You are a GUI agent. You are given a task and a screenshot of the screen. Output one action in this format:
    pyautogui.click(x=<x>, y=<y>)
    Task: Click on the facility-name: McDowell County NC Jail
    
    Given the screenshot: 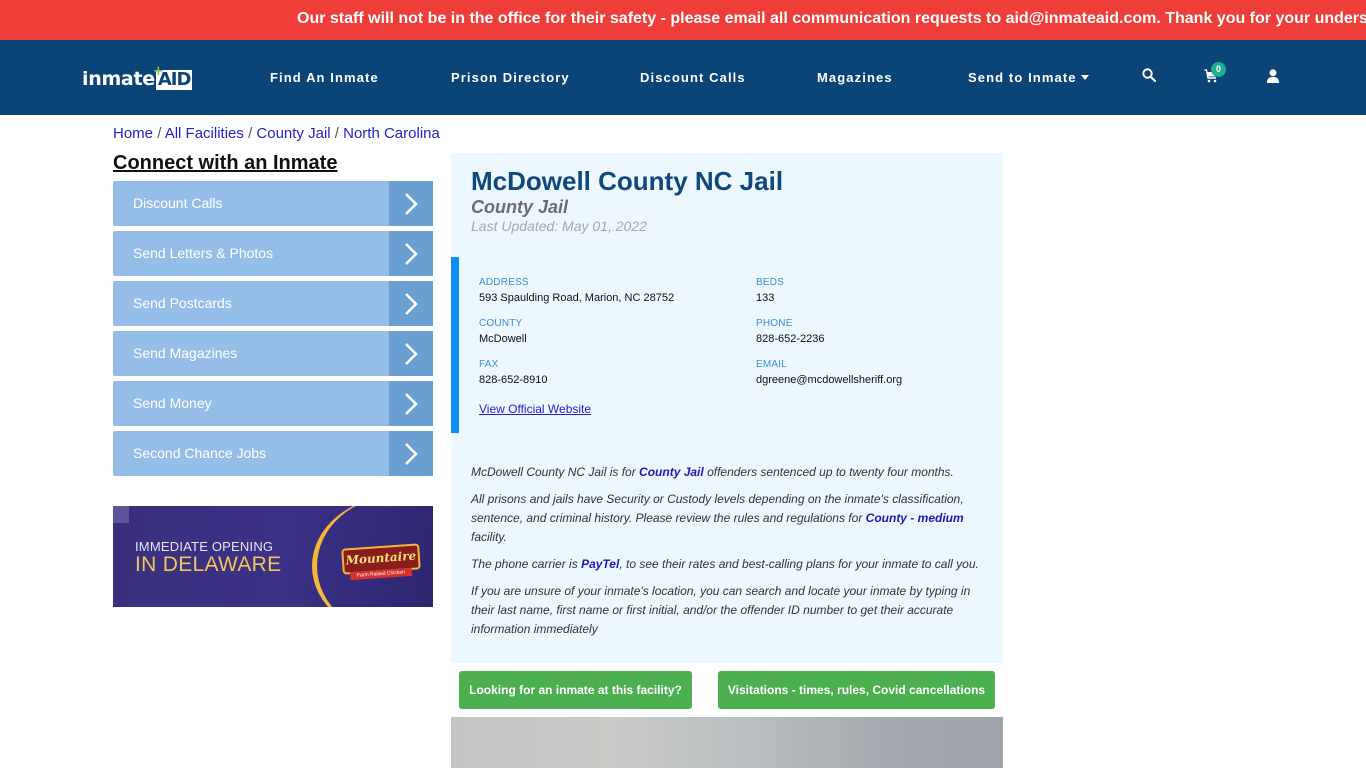 What is the action you would take?
    pyautogui.click(x=627, y=181)
    